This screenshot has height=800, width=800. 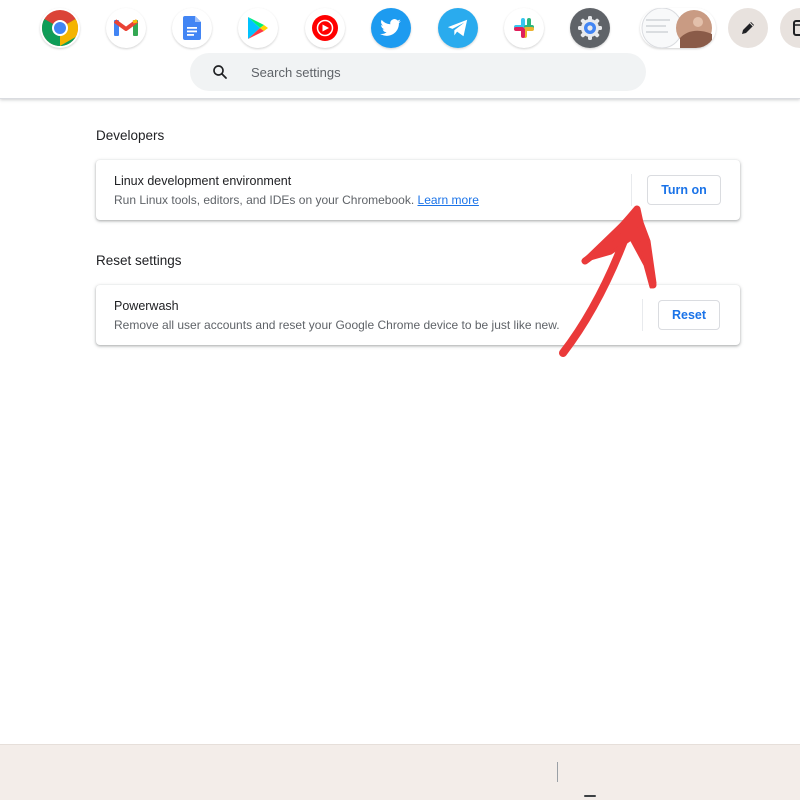 I want to click on youtube-music-app, so click(x=325, y=28).